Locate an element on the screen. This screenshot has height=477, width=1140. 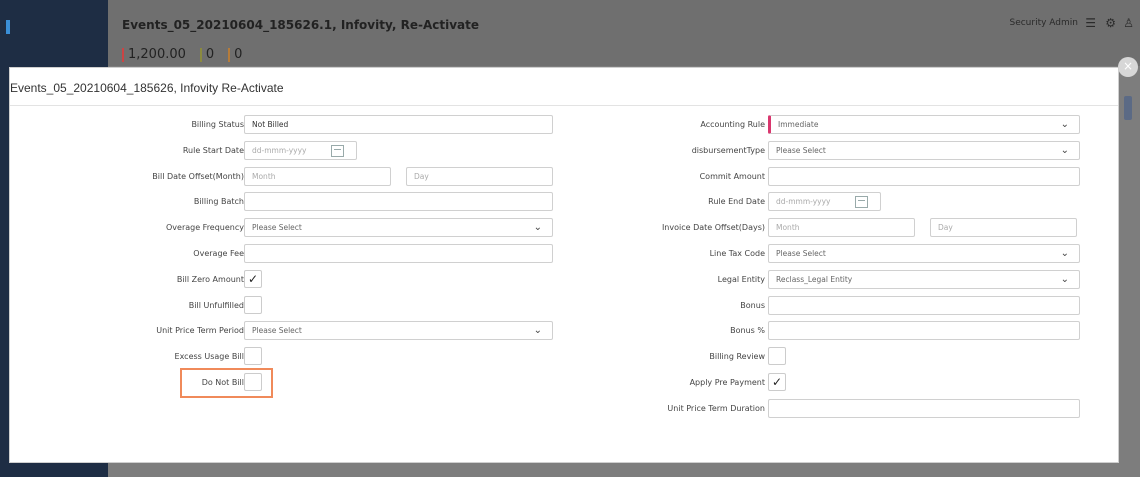
bill-unfulfilled-checkbox is located at coordinates (253, 304).